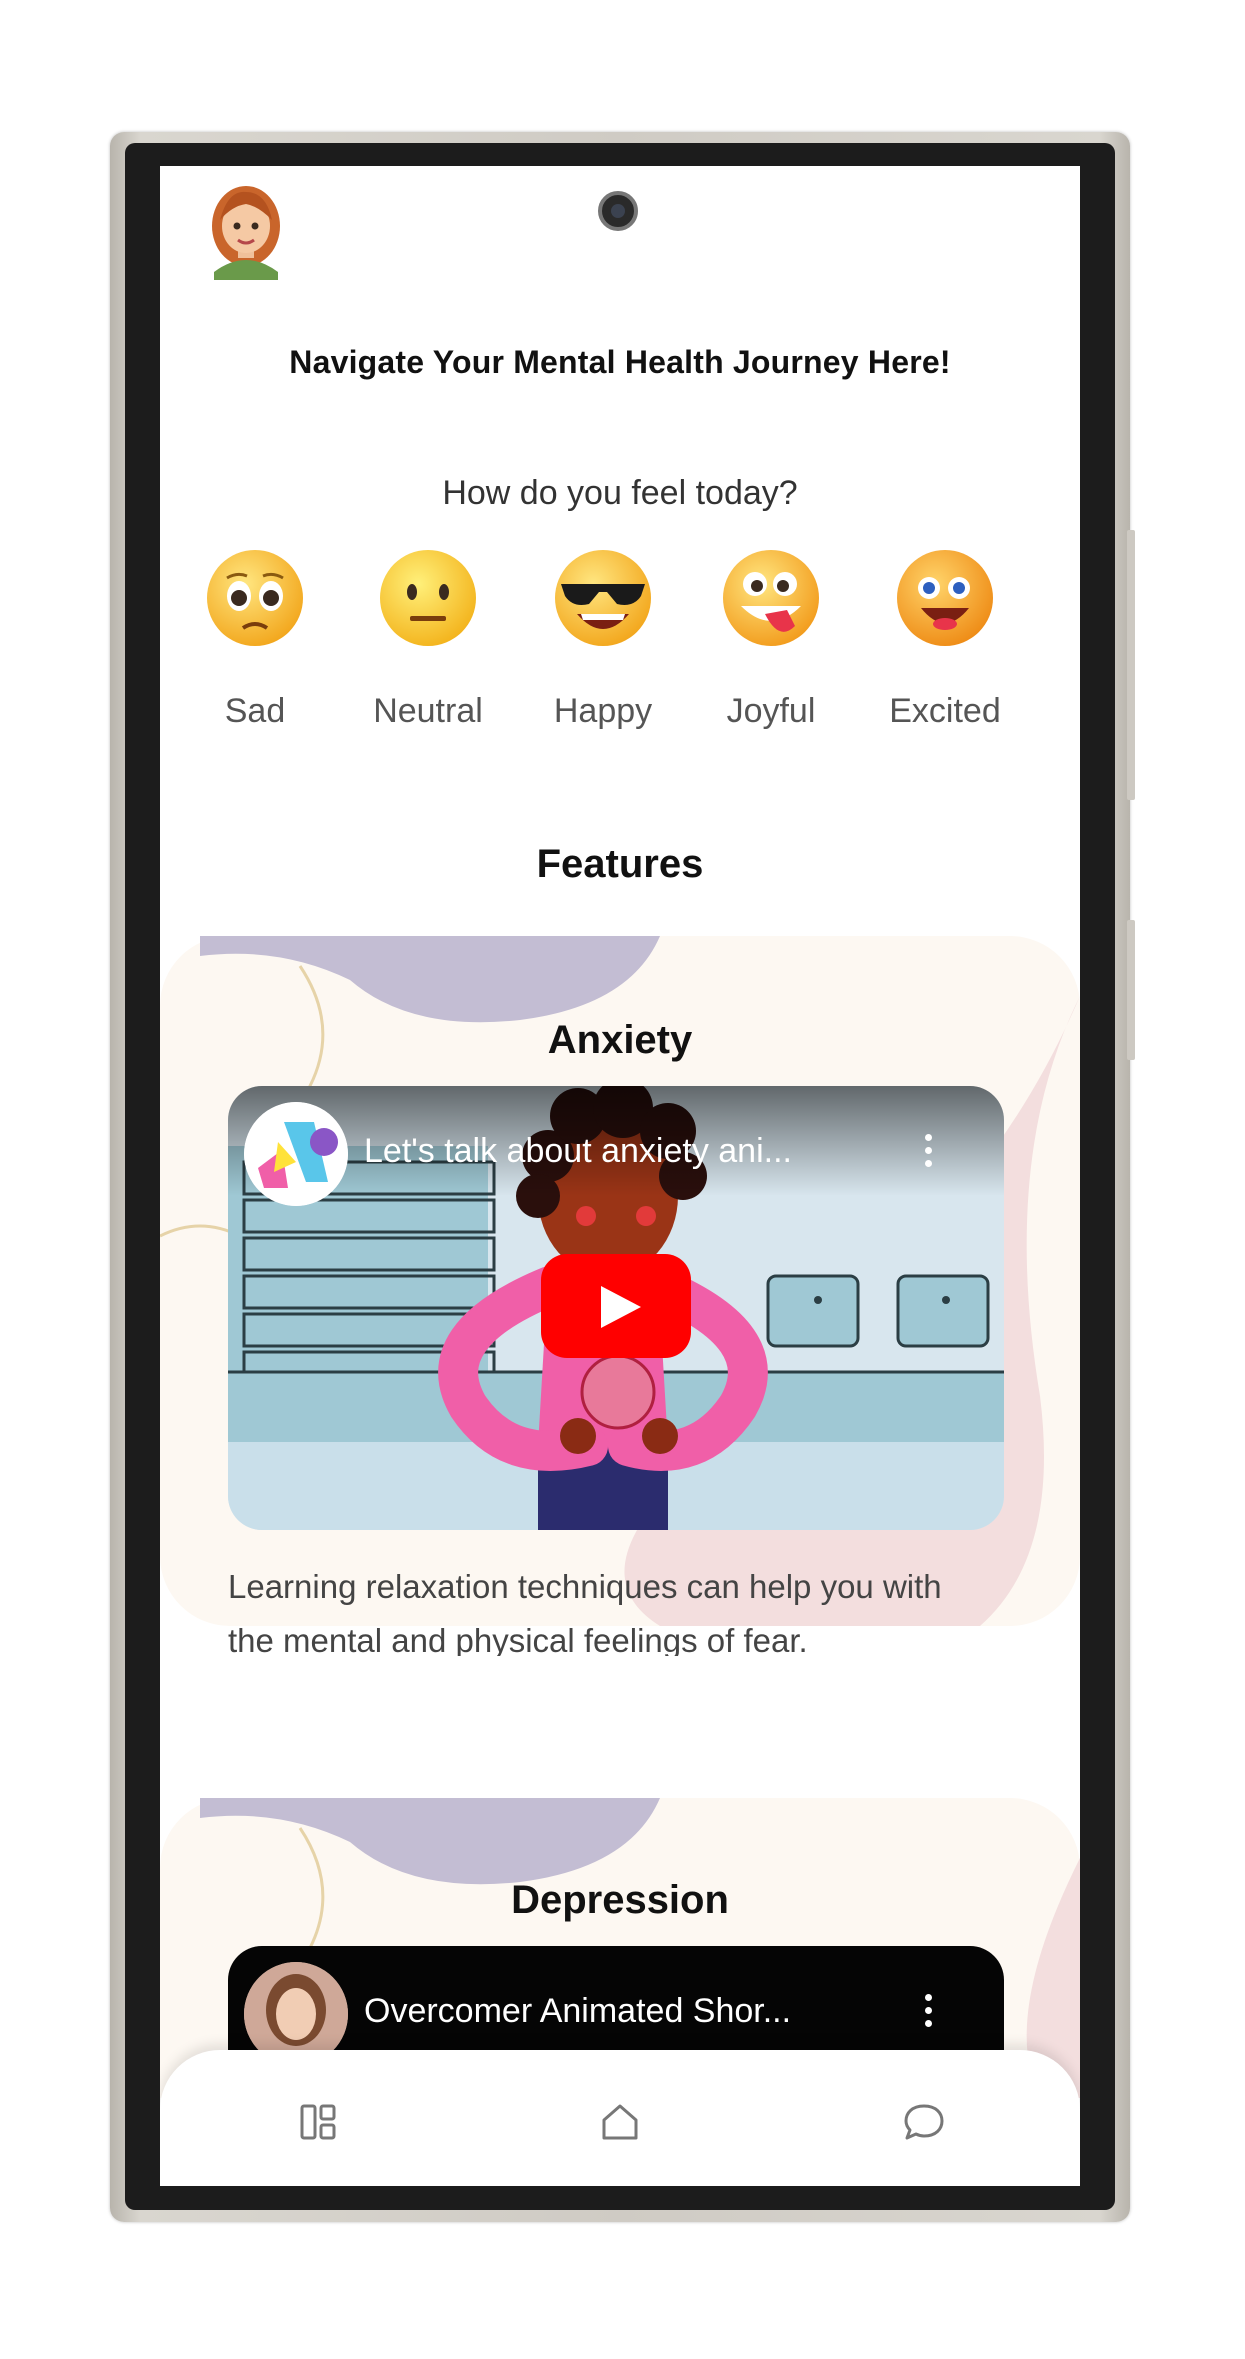 This screenshot has height=2359, width=1245. I want to click on mood-option-neutral: Neutral, so click(428, 638).